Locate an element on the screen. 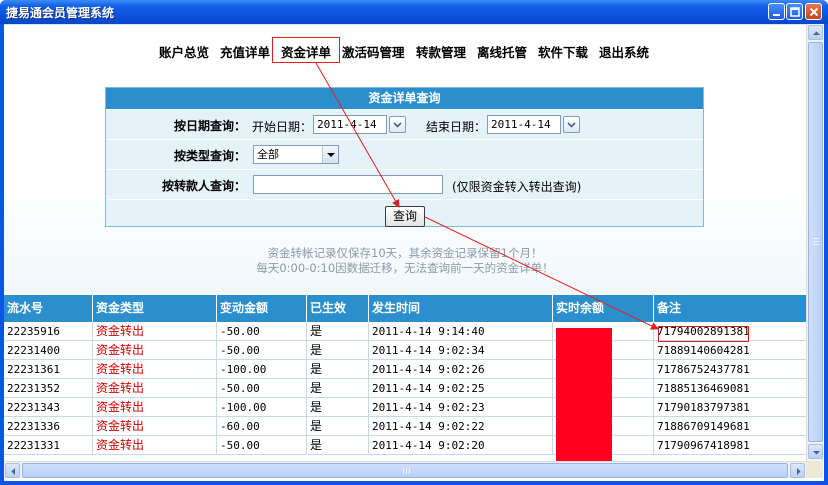  cell-serial: 22231343 is located at coordinates (48, 407).